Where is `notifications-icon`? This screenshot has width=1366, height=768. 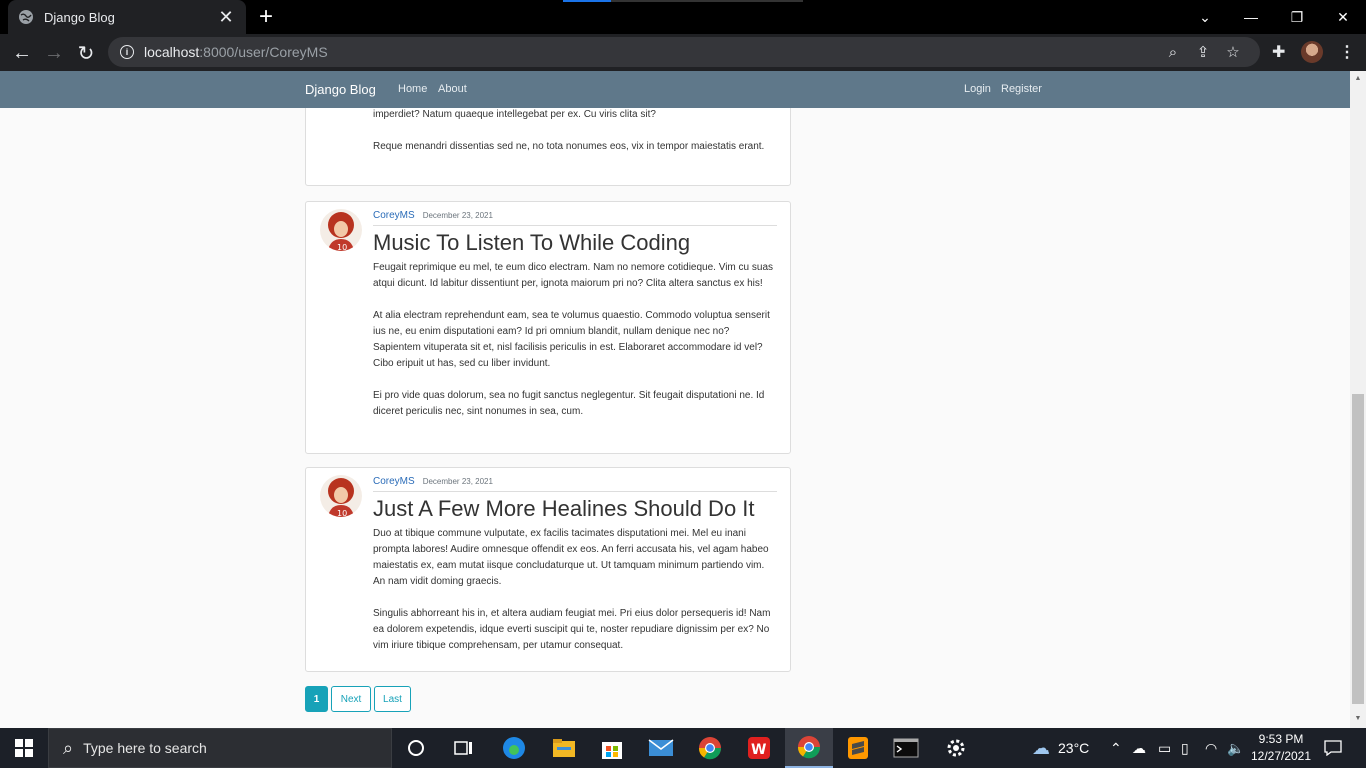
notifications-icon is located at coordinates (1333, 748).